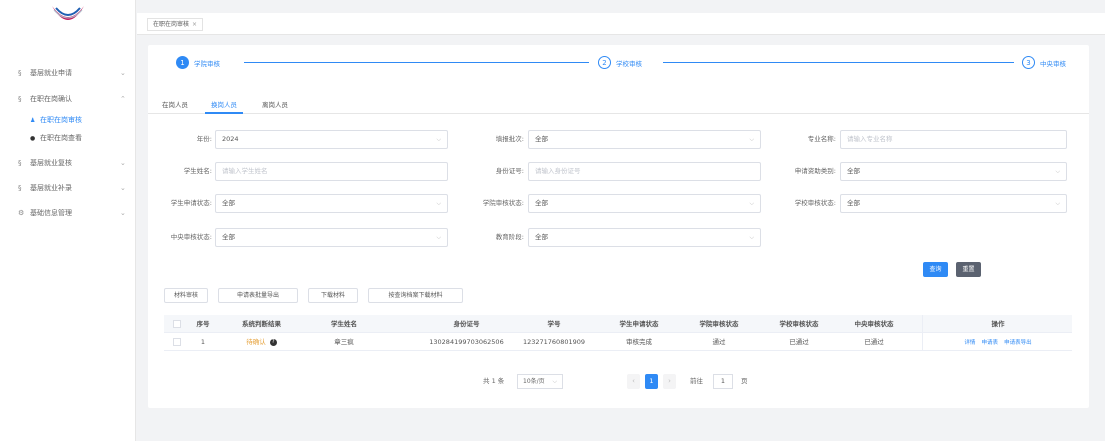 The image size is (1105, 441). I want to click on education-stage-select: 全部 ⌵, so click(644, 237).